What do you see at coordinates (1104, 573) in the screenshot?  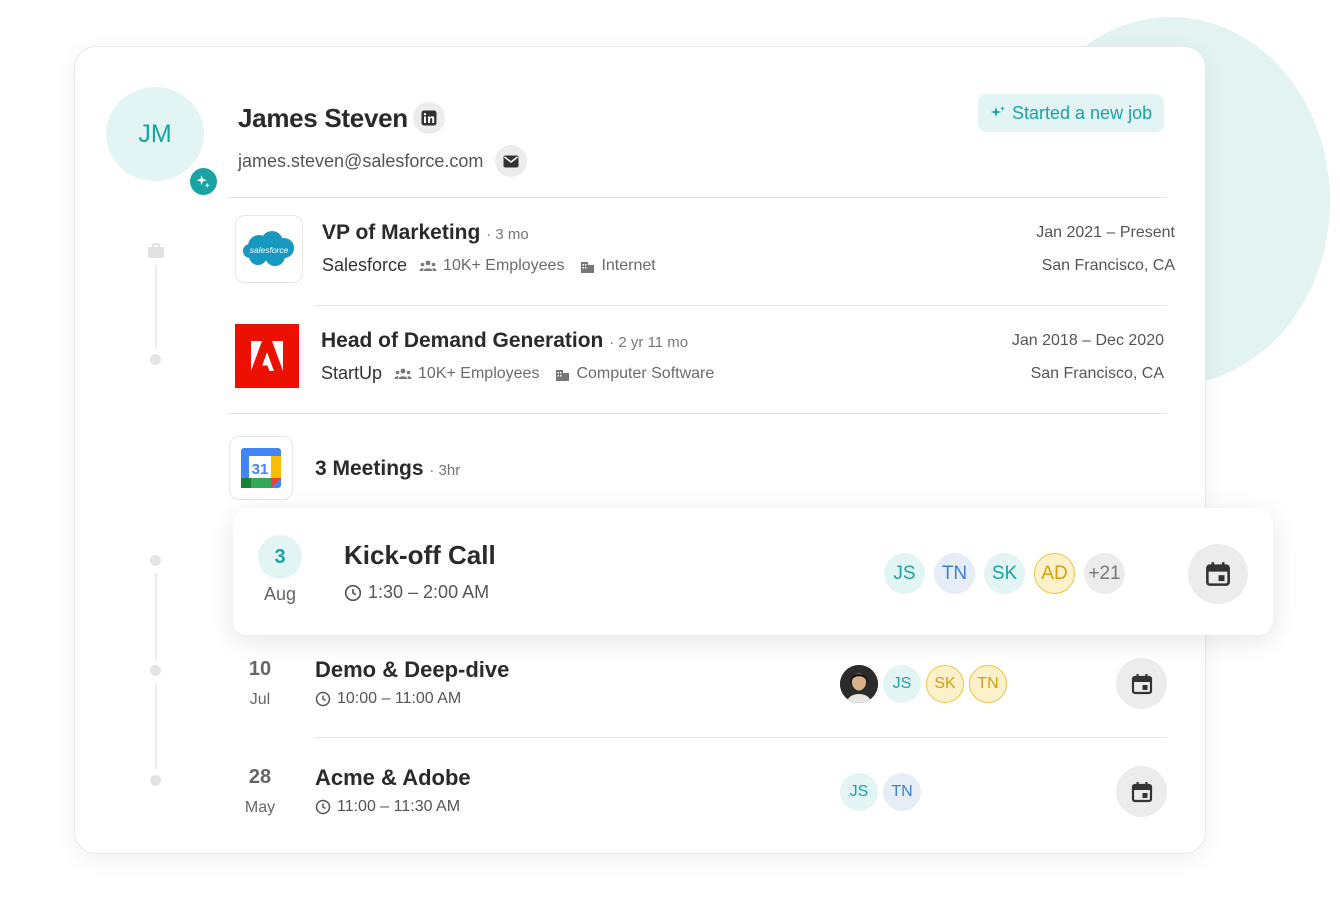 I see `more-attendees-chip: +21` at bounding box center [1104, 573].